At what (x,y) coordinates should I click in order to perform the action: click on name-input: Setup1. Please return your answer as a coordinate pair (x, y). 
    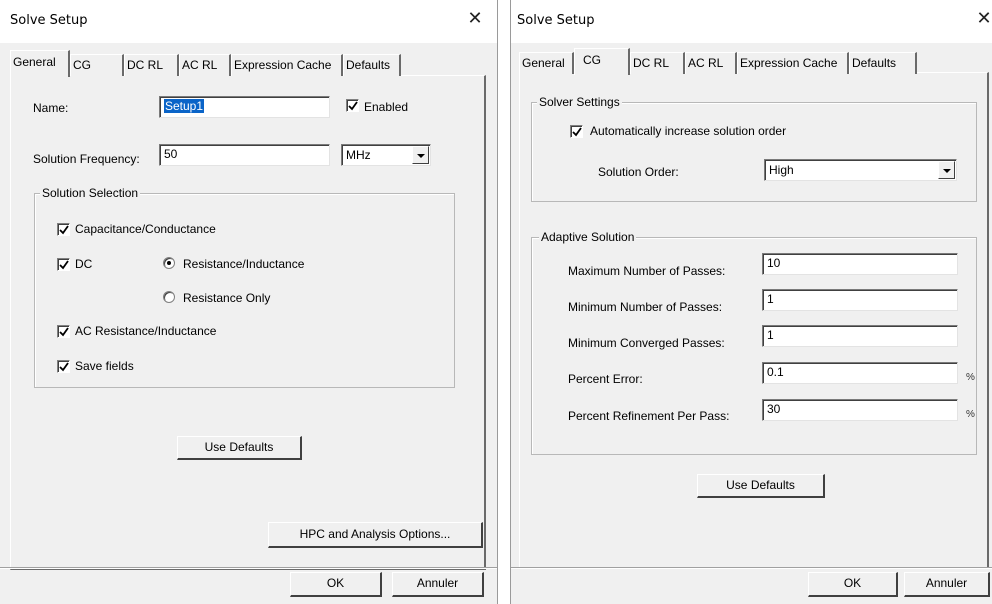
    Looking at the image, I should click on (244, 107).